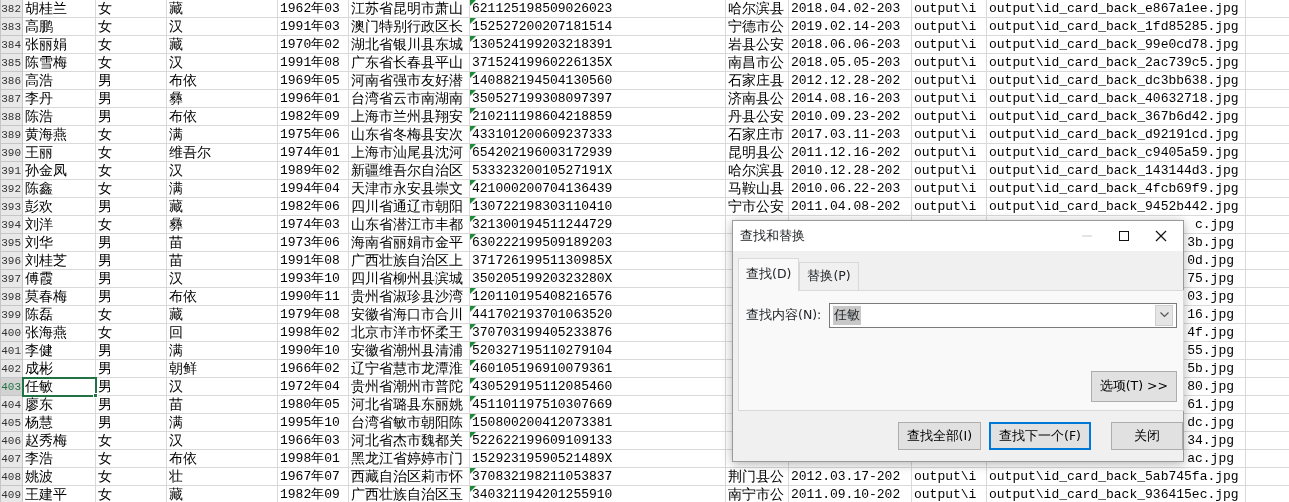 Image resolution: width=1289 pixels, height=502 pixels. I want to click on table-cell: 1982年09, so click(310, 494).